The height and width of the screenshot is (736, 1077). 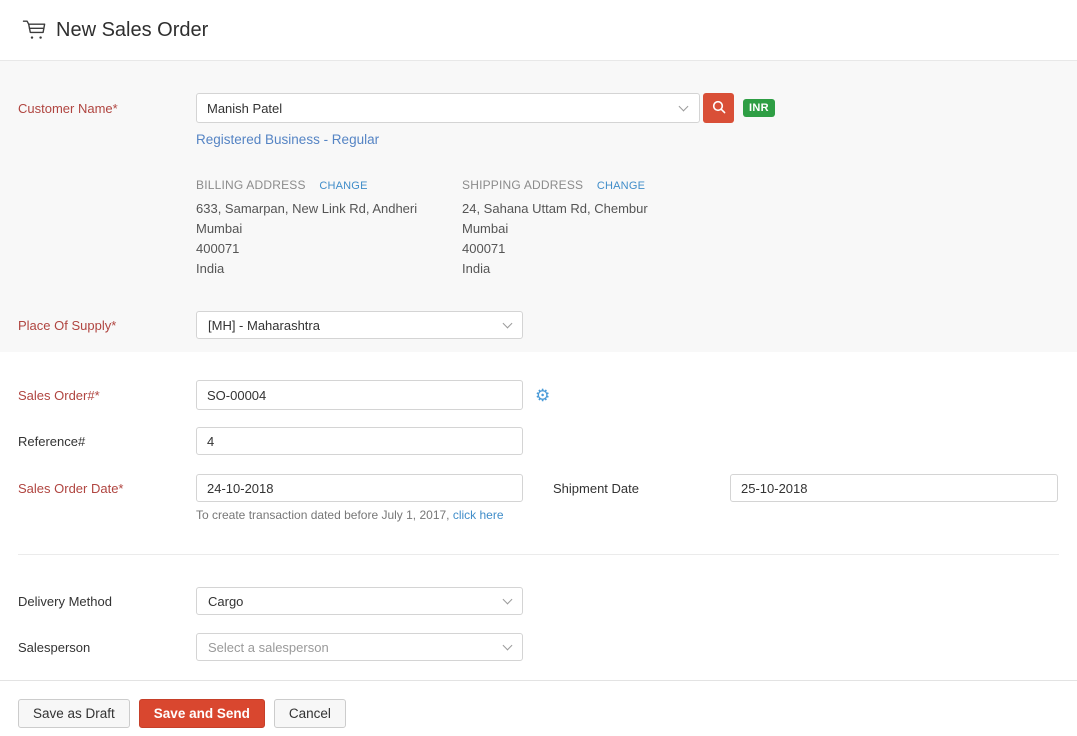 What do you see at coordinates (359, 488) in the screenshot?
I see `sales-order-date-input` at bounding box center [359, 488].